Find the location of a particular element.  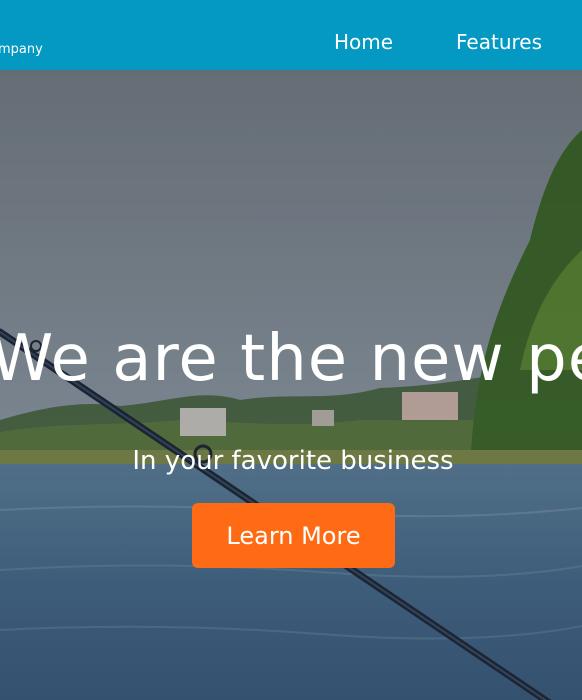

learn-more-button: Learn More is located at coordinates (293, 535).